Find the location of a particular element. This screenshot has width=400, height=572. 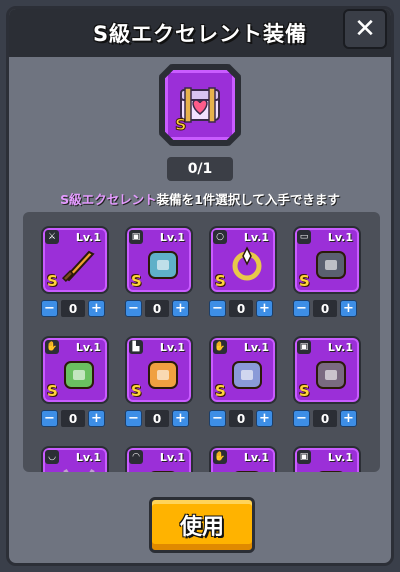

selection-count-text: 0/1 is located at coordinates (200, 169).